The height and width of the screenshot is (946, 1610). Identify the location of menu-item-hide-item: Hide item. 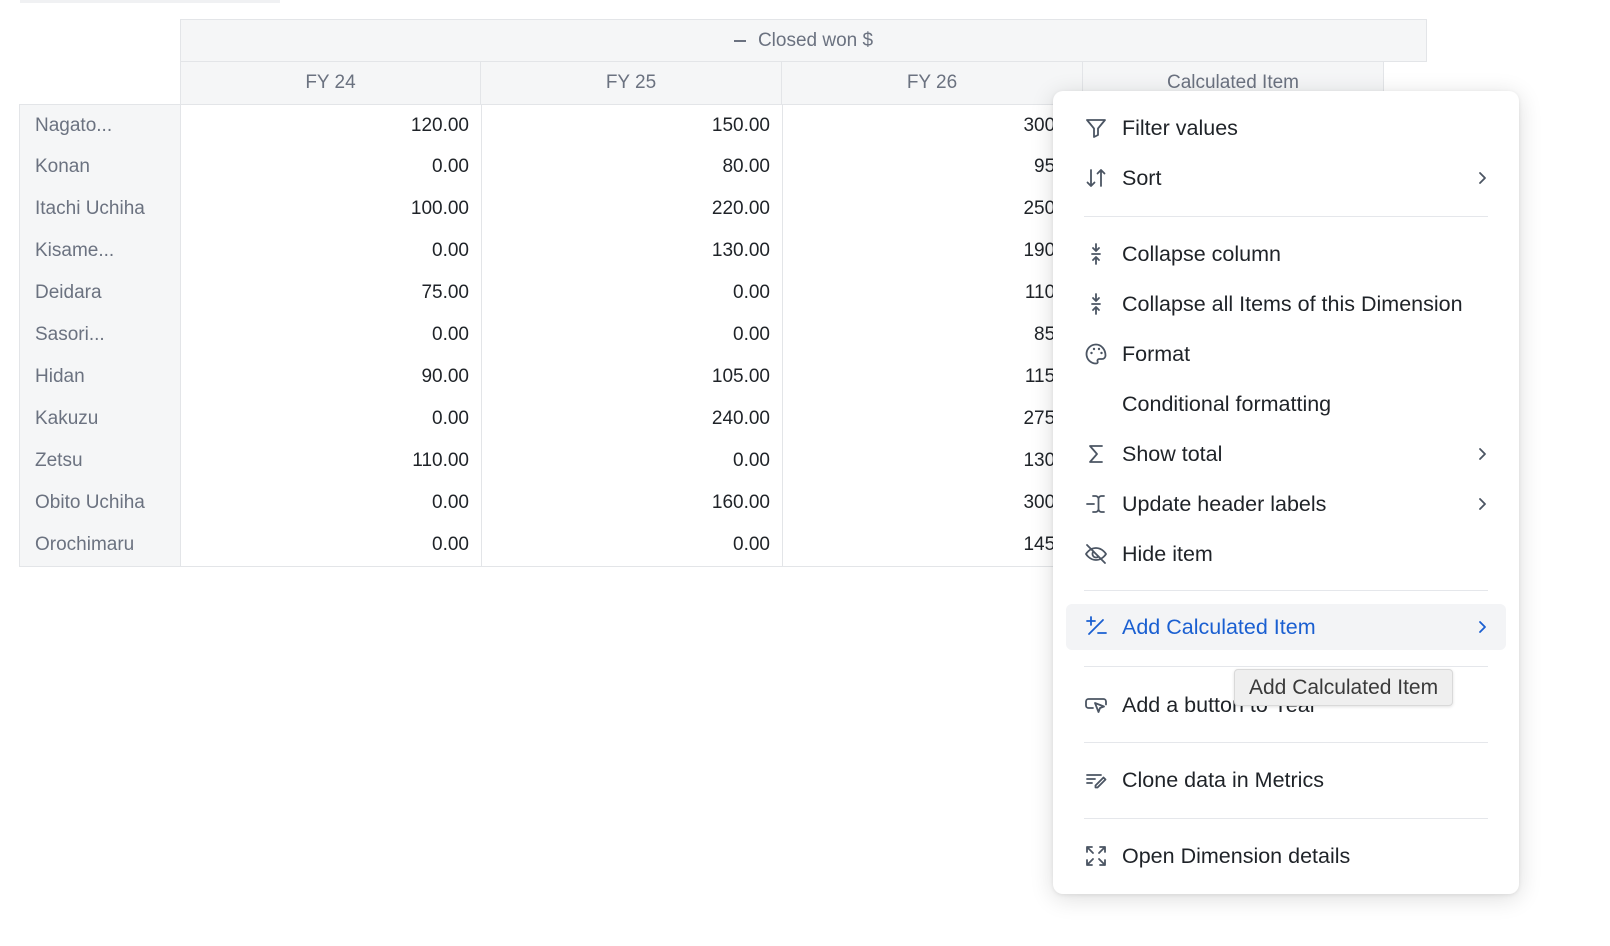
(1286, 554).